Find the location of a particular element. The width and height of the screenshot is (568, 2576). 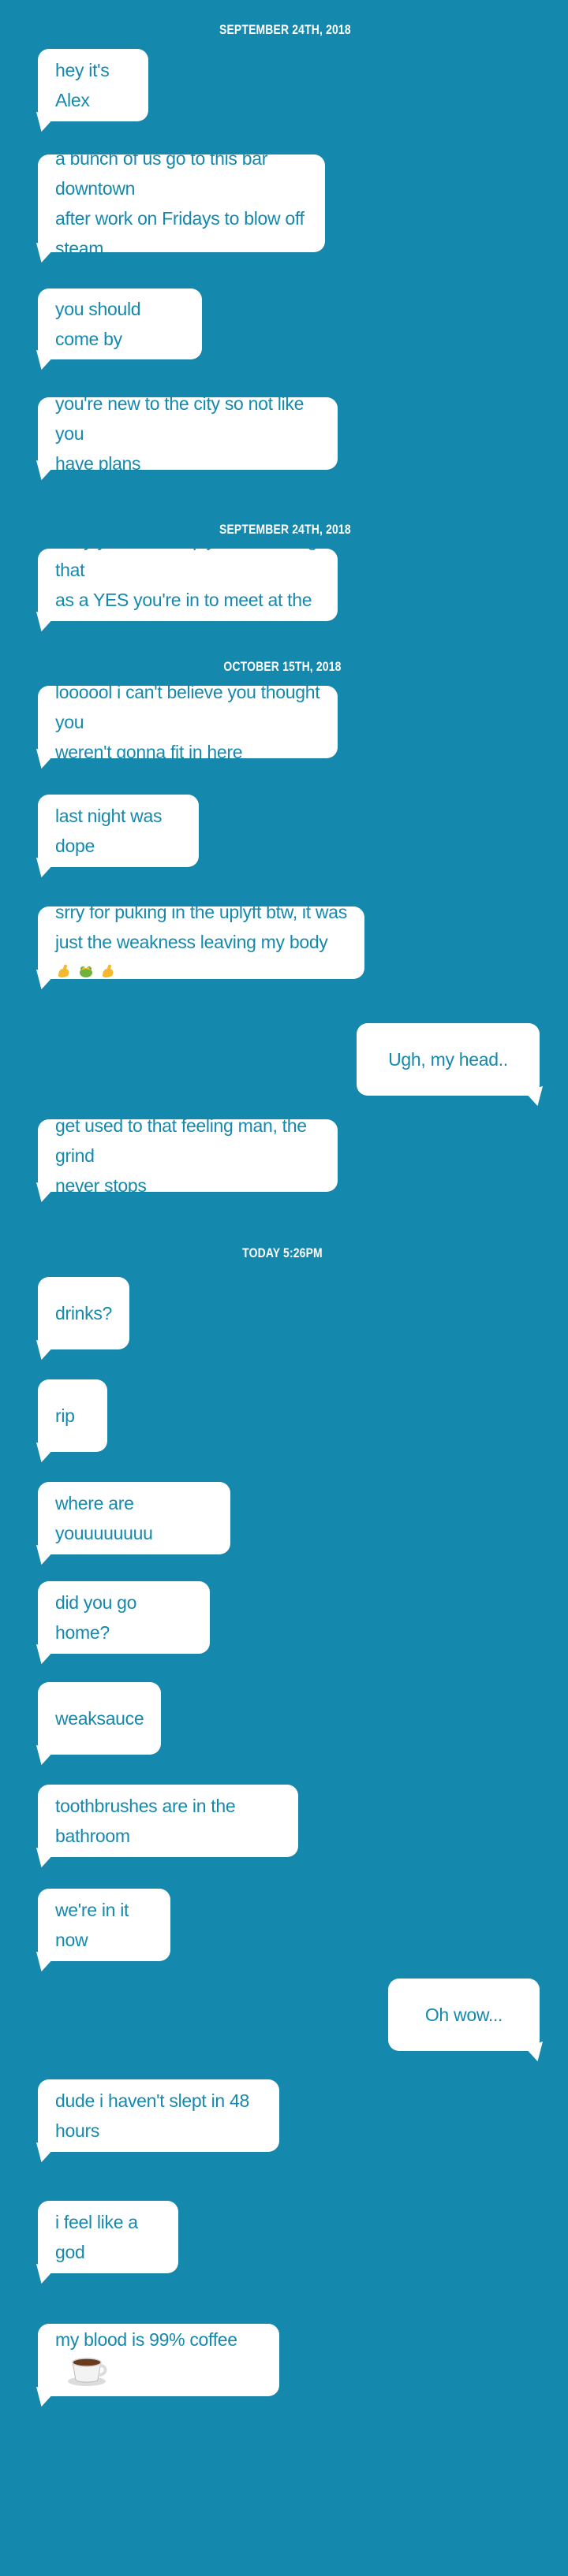

incoming-message-bubble: i feel like a god is located at coordinates (108, 2237).